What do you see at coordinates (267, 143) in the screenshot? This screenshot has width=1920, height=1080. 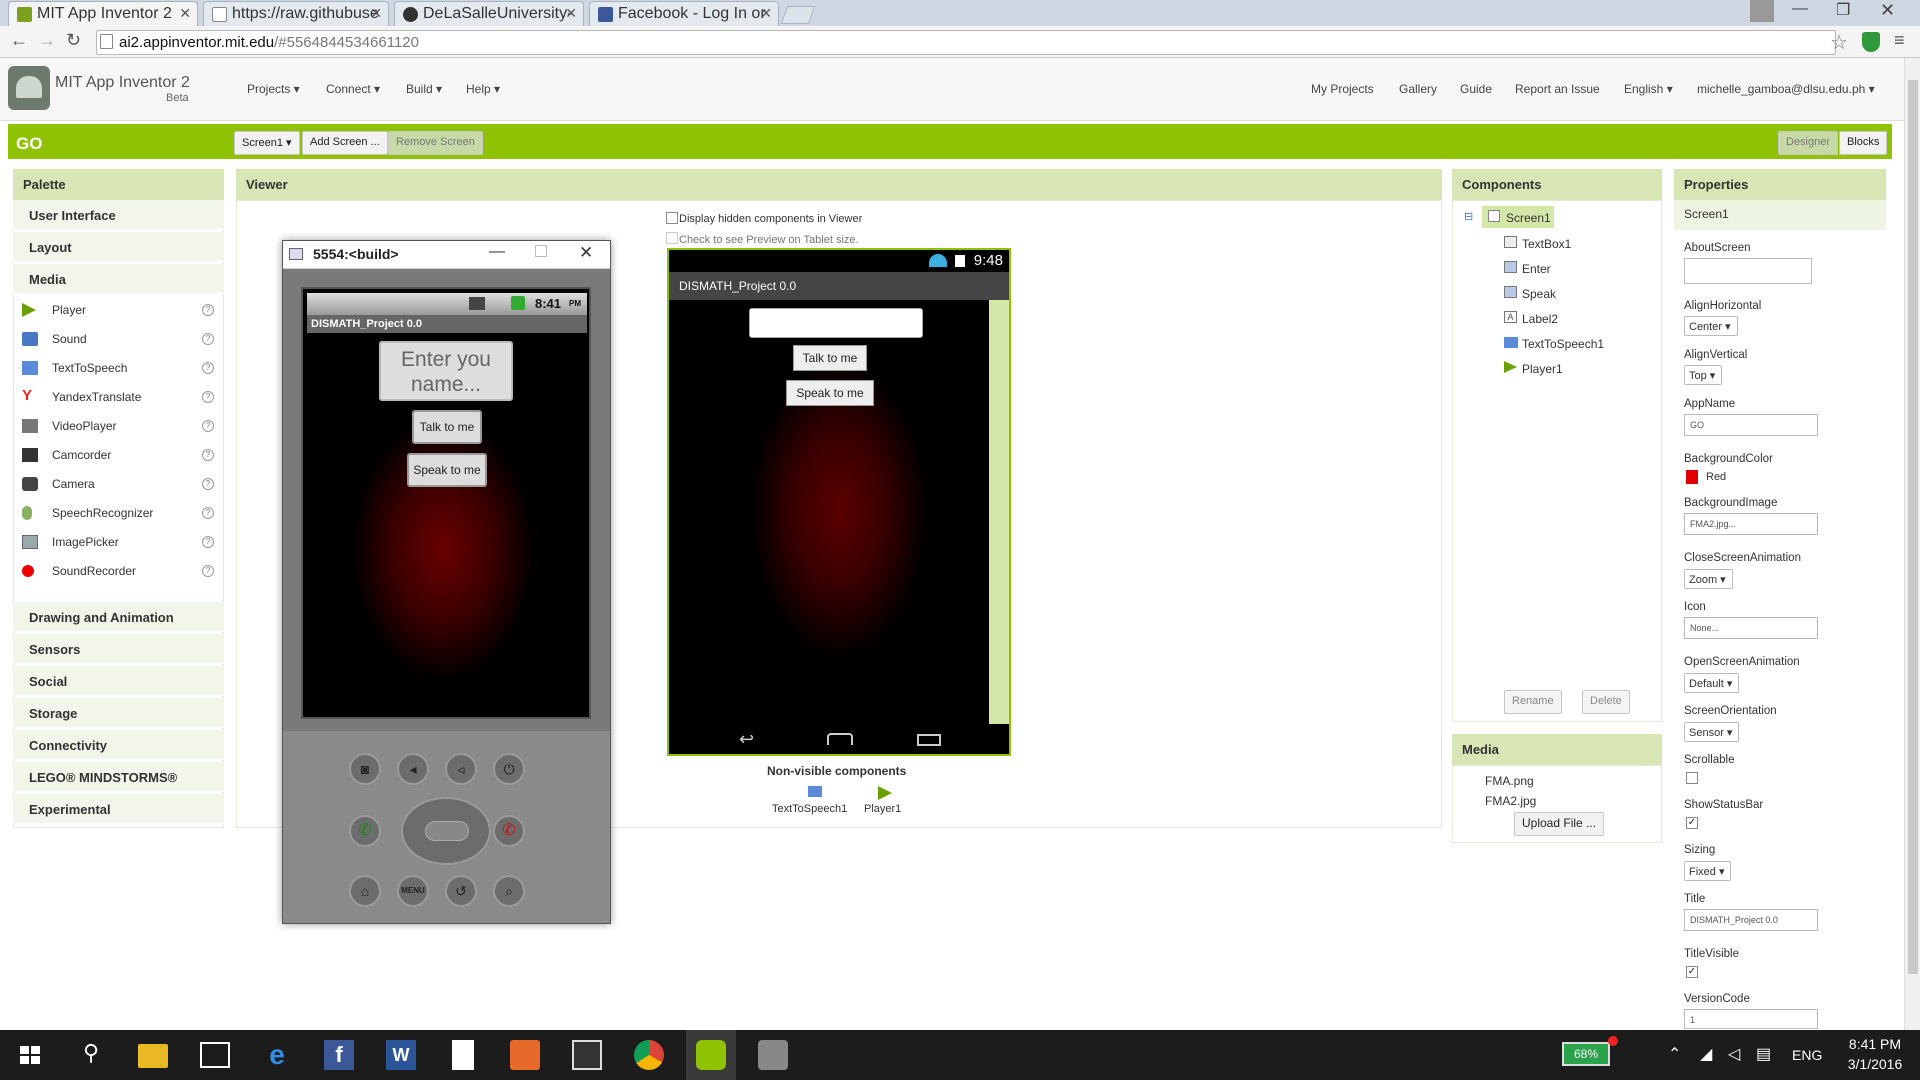 I see `screen-select-dropdown: Screen1 ▾` at bounding box center [267, 143].